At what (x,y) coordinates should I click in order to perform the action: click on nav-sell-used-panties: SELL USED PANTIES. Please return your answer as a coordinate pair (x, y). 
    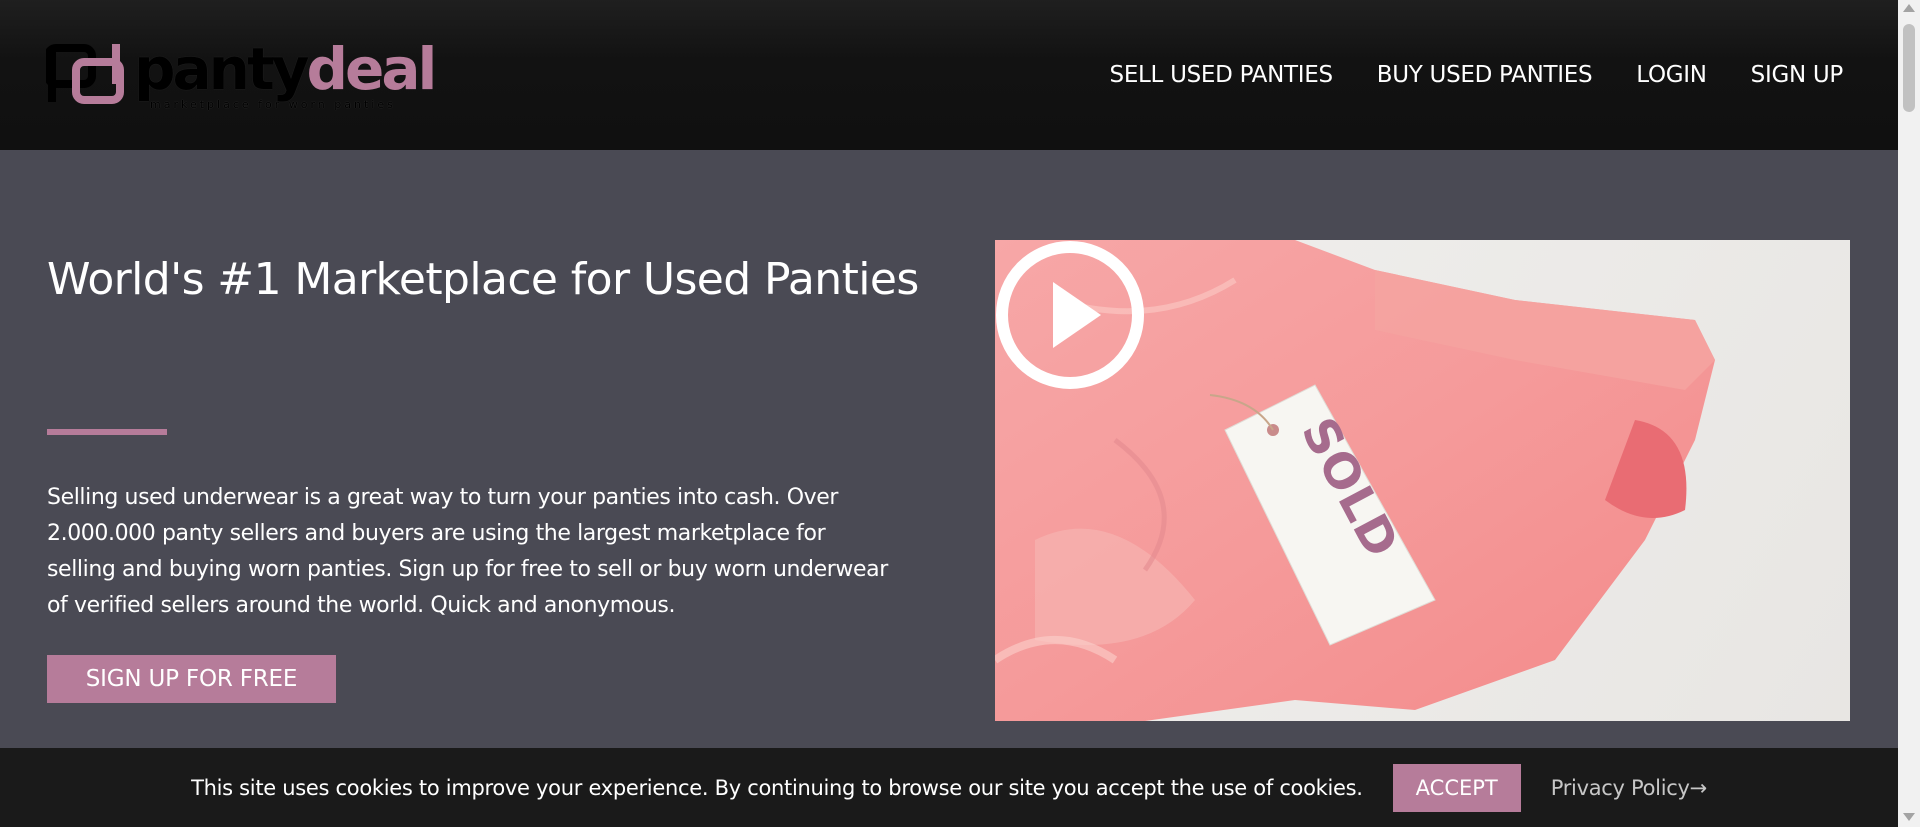
    Looking at the image, I should click on (1222, 75).